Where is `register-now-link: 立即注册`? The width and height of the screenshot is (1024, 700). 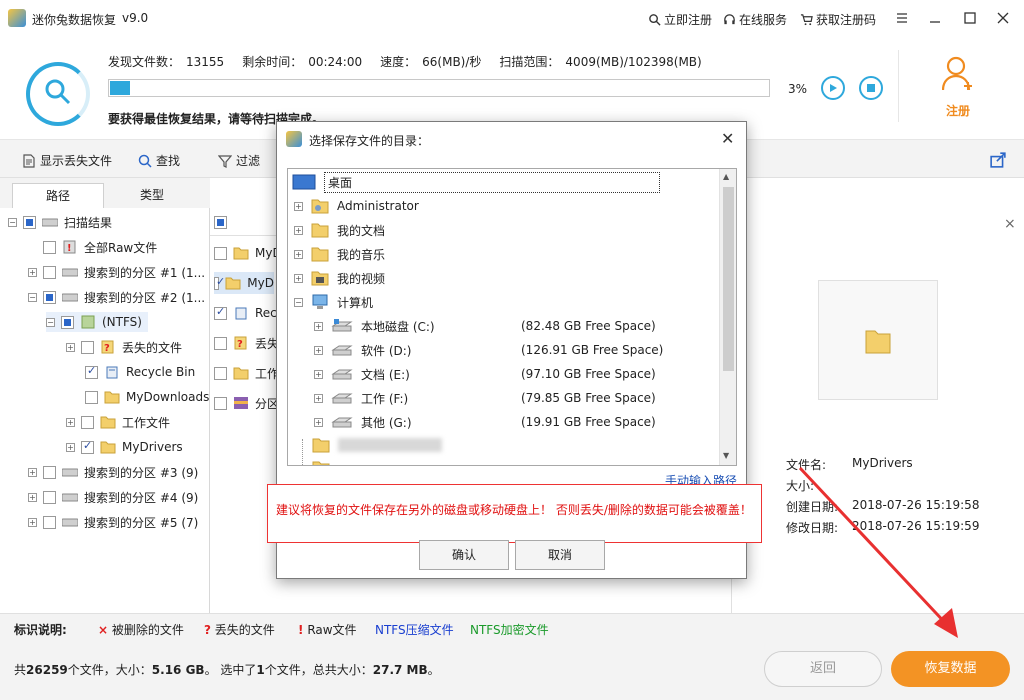
register-now-link: 立即注册 is located at coordinates (680, 19).